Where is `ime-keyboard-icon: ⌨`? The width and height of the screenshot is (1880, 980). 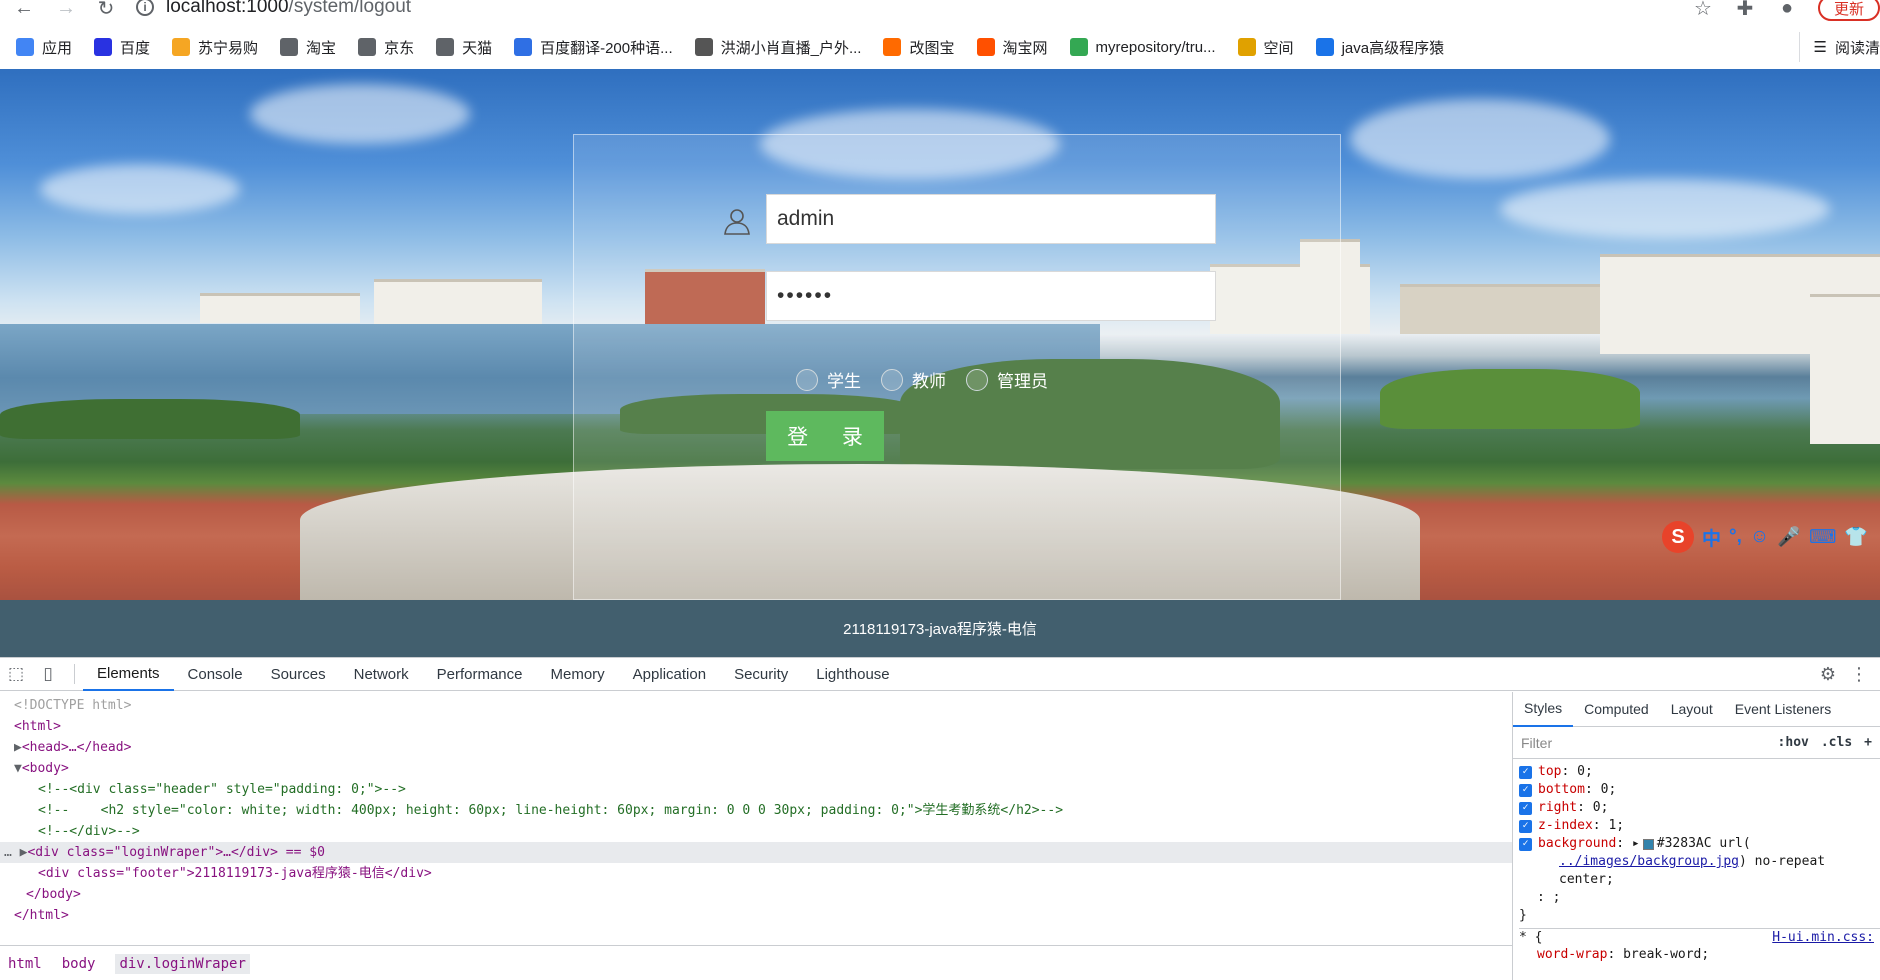 ime-keyboard-icon: ⌨ is located at coordinates (1822, 537).